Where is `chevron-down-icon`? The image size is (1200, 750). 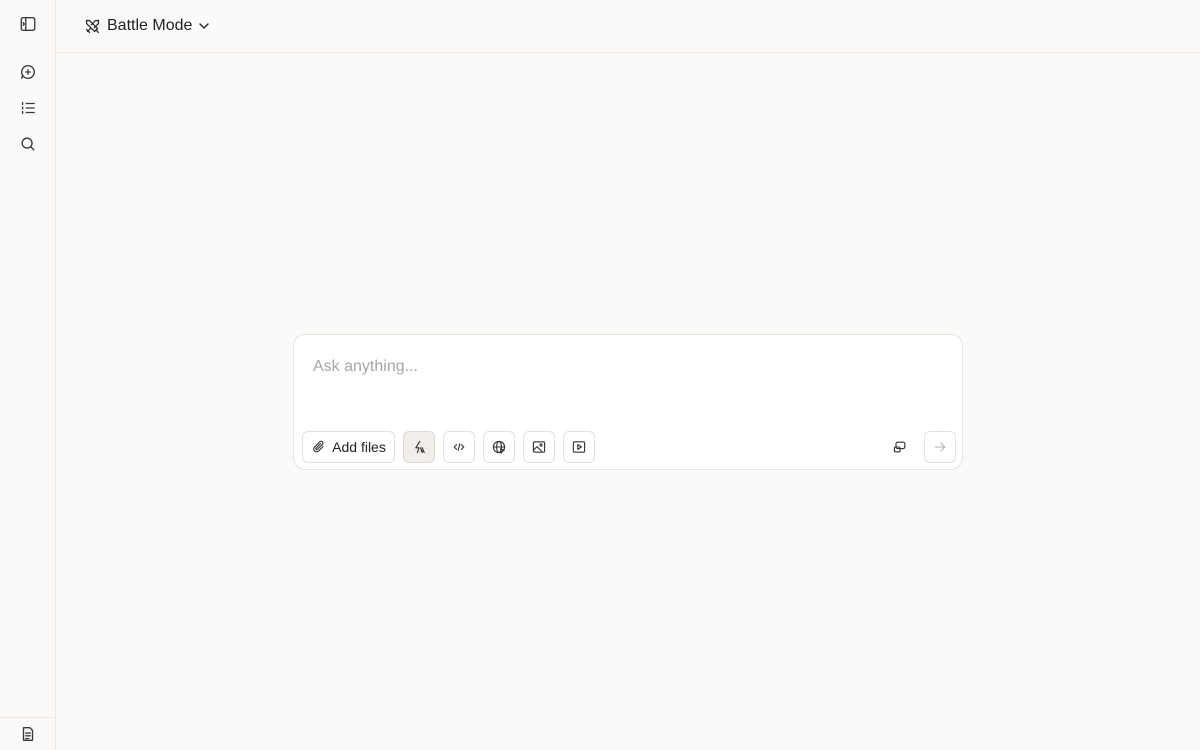 chevron-down-icon is located at coordinates (204, 26).